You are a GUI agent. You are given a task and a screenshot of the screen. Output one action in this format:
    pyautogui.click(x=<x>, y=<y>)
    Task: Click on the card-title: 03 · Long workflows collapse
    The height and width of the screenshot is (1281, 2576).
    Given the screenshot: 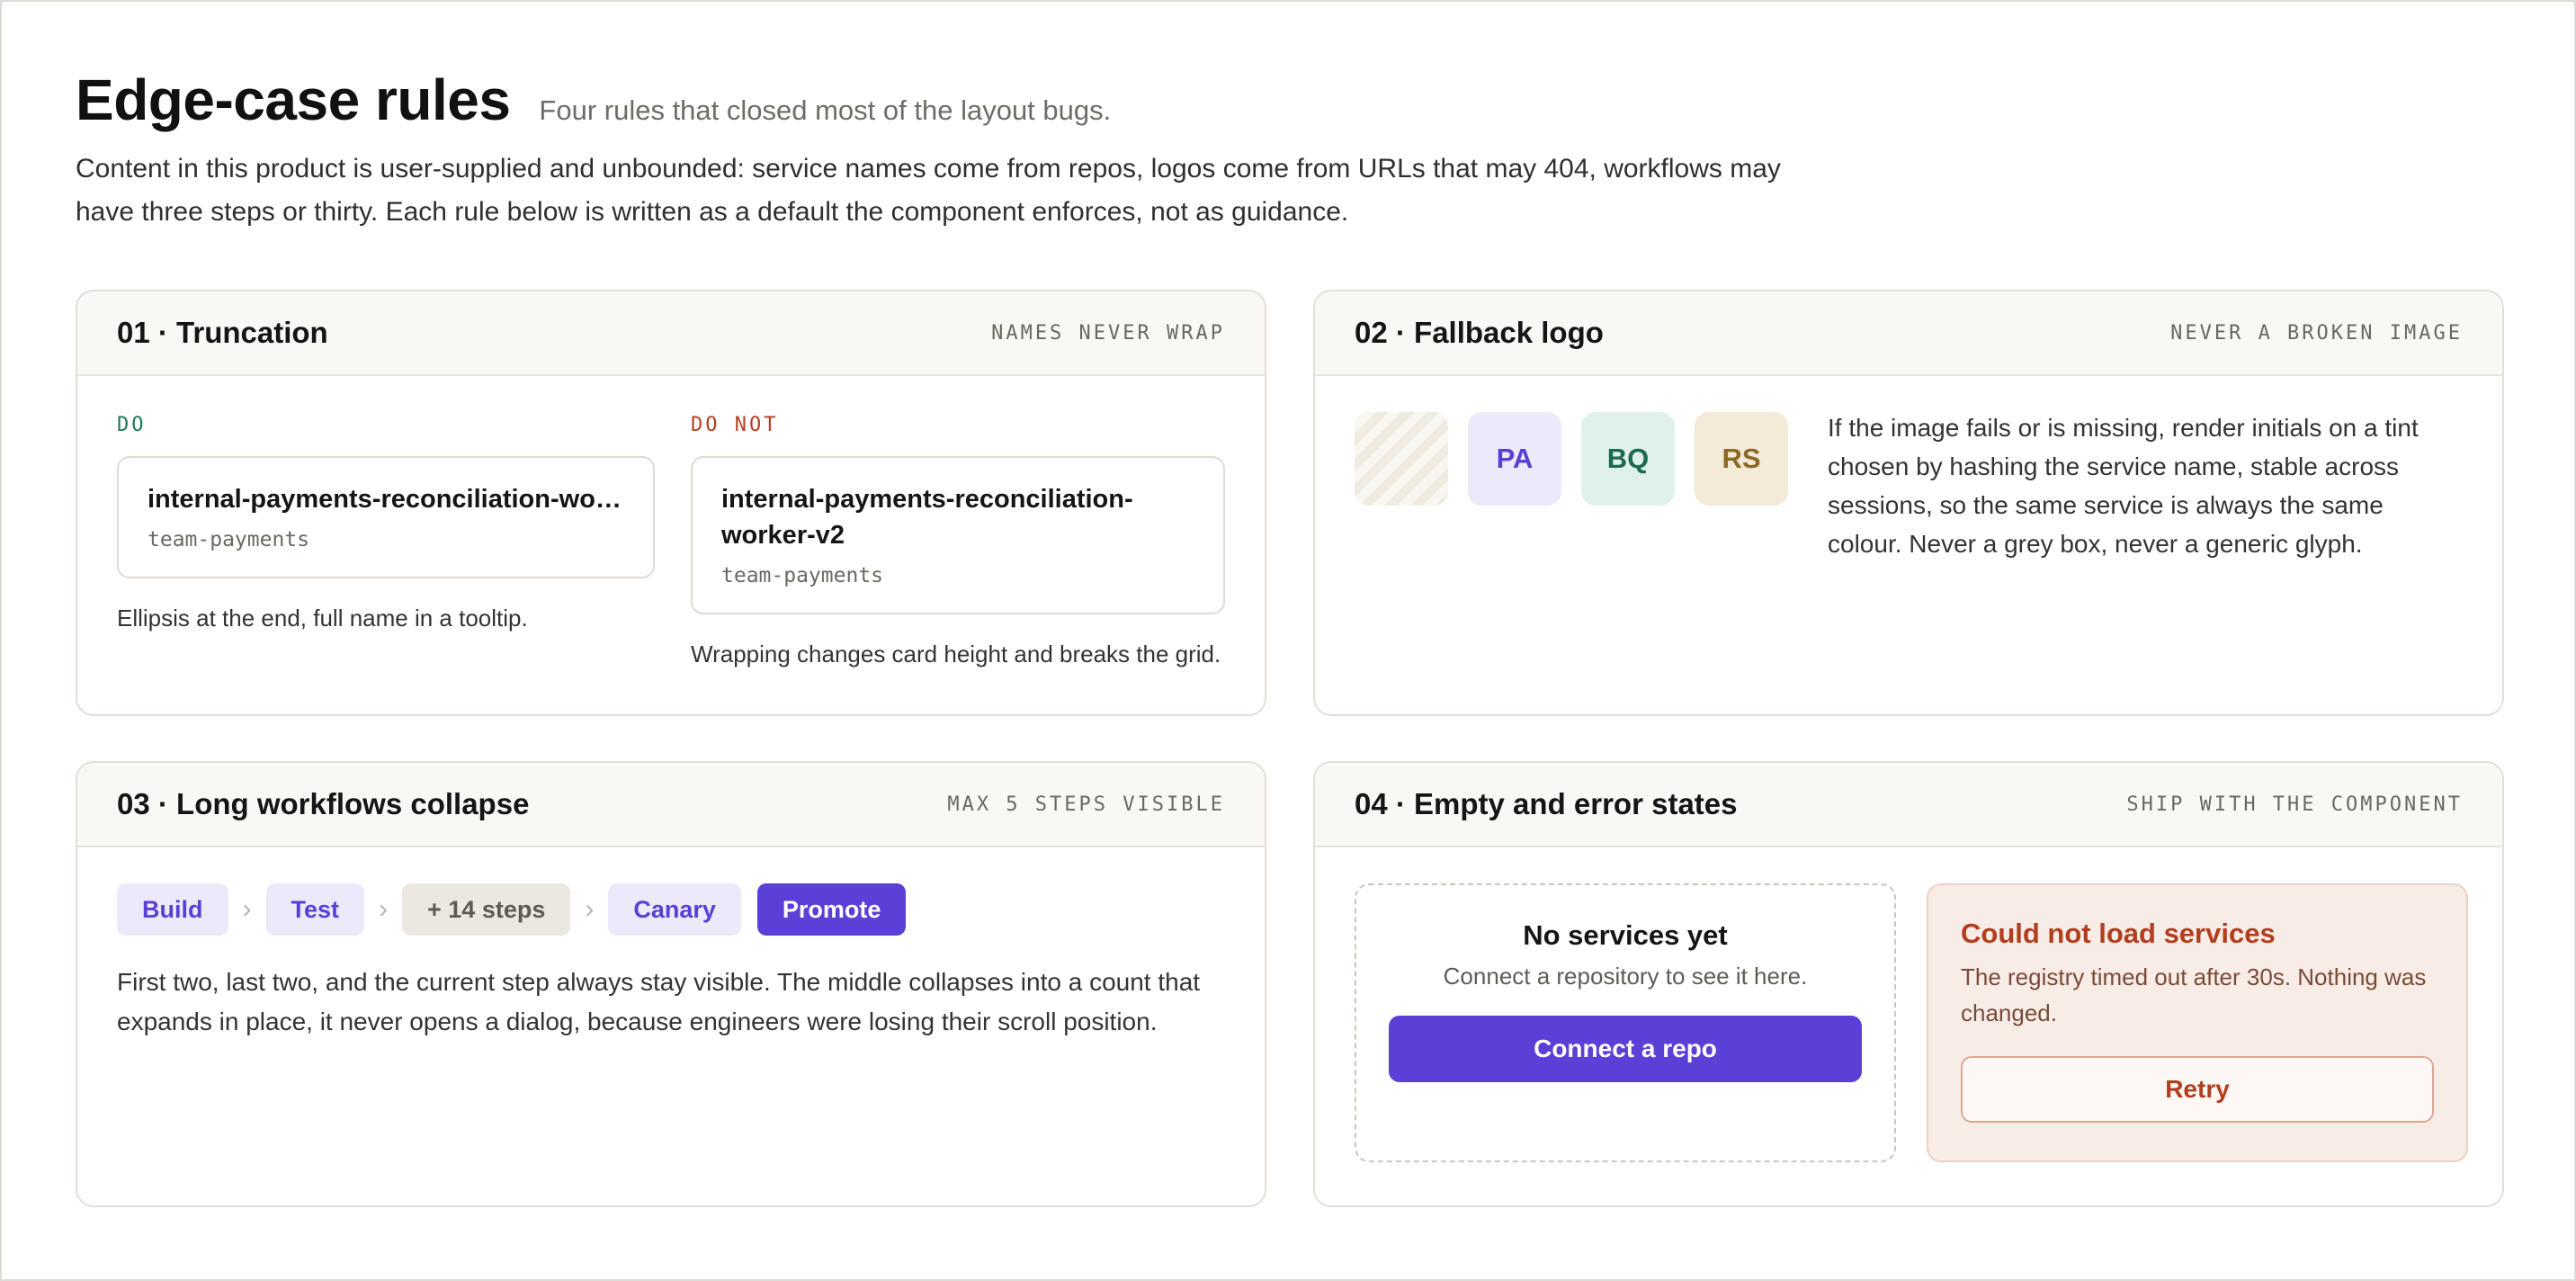 What is the action you would take?
    pyautogui.click(x=323, y=803)
    